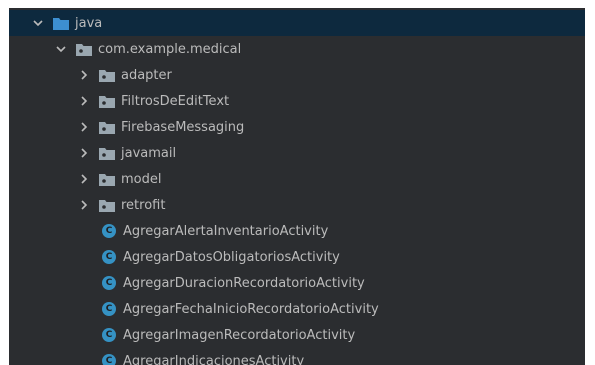  I want to click on tree-node-label: javamail, so click(149, 153).